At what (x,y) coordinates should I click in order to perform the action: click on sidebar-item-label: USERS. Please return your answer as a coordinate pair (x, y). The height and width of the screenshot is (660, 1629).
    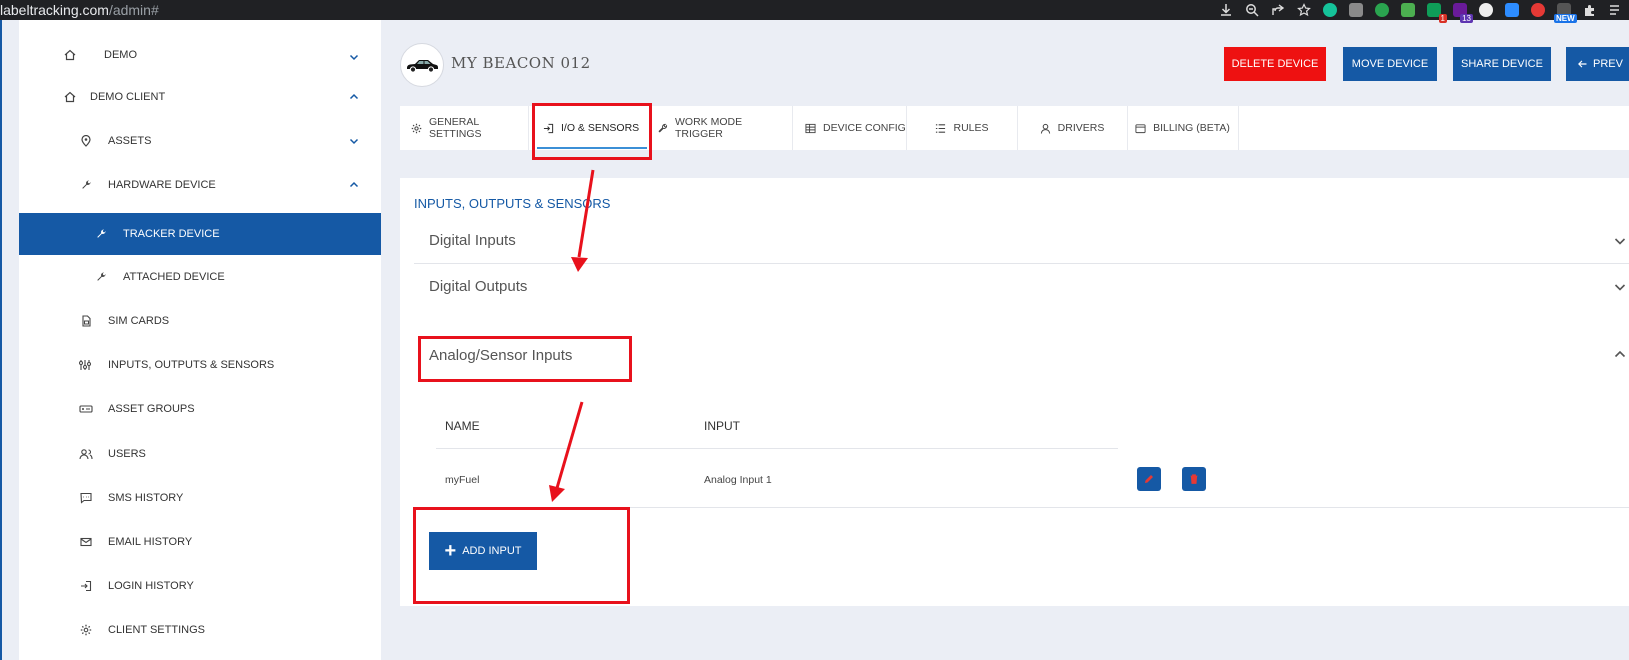
    Looking at the image, I should click on (127, 454).